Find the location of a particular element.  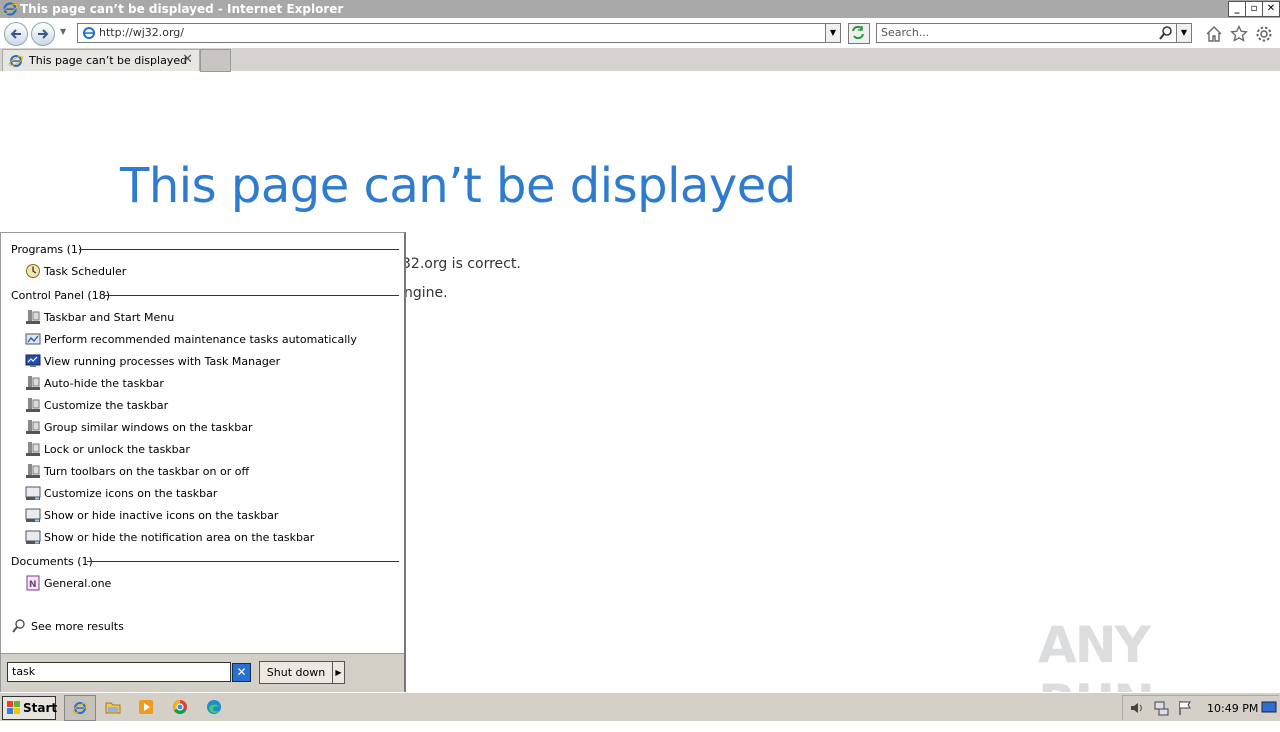

action-center-flag-icon is located at coordinates (1185, 708).